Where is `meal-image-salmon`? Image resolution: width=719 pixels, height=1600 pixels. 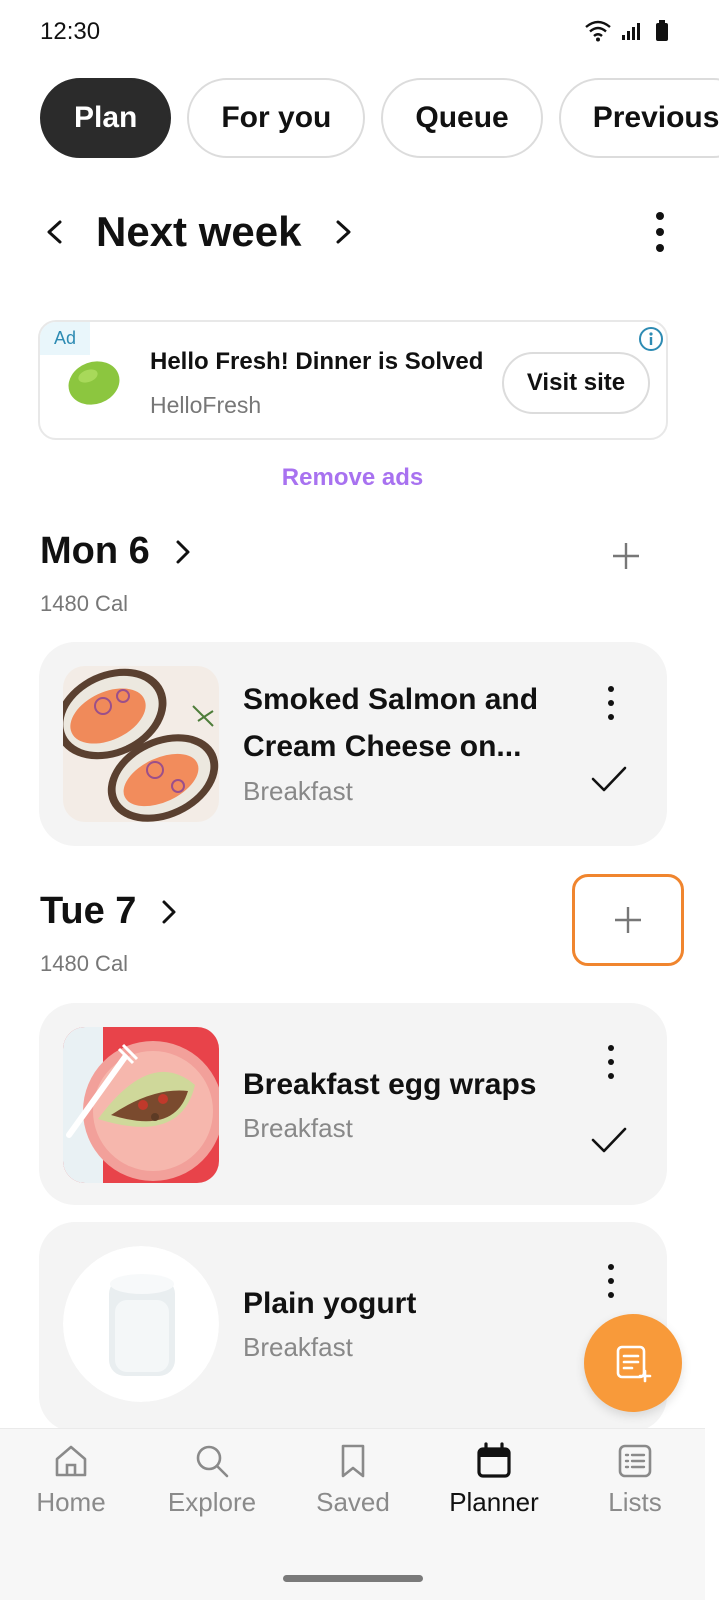
meal-image-salmon is located at coordinates (141, 744).